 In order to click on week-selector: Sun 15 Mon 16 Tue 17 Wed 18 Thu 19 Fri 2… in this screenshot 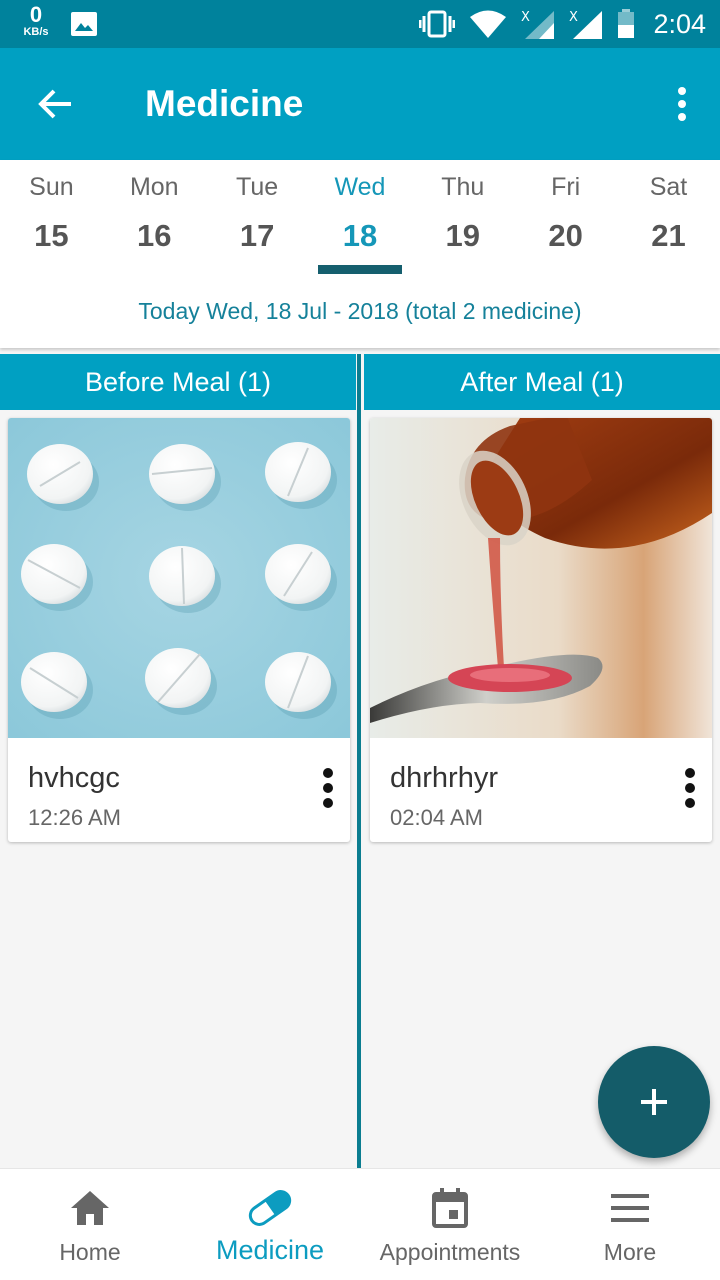, I will do `click(360, 254)`.